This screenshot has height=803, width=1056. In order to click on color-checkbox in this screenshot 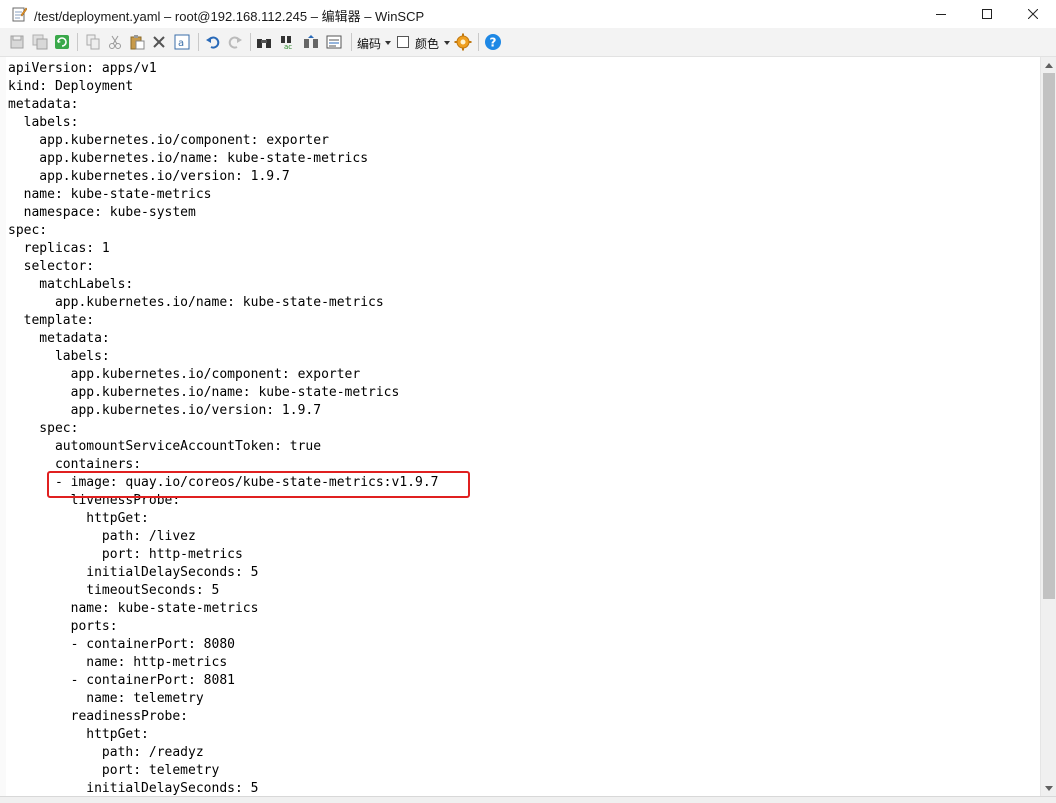, I will do `click(403, 42)`.